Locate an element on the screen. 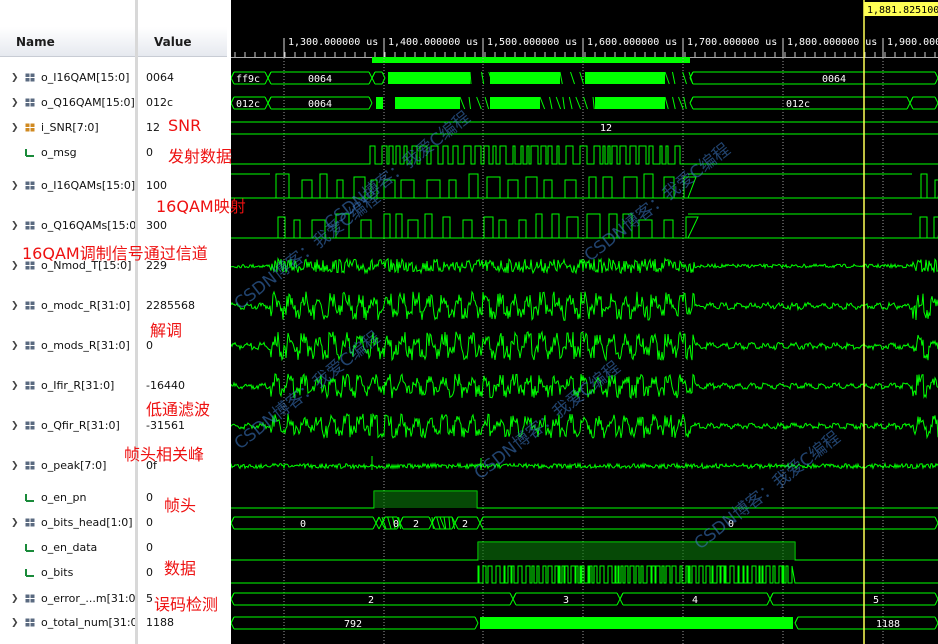 The width and height of the screenshot is (938, 644). signal-row: ❯ o_I16QAM[15:0] 0064 is located at coordinates (115, 78).